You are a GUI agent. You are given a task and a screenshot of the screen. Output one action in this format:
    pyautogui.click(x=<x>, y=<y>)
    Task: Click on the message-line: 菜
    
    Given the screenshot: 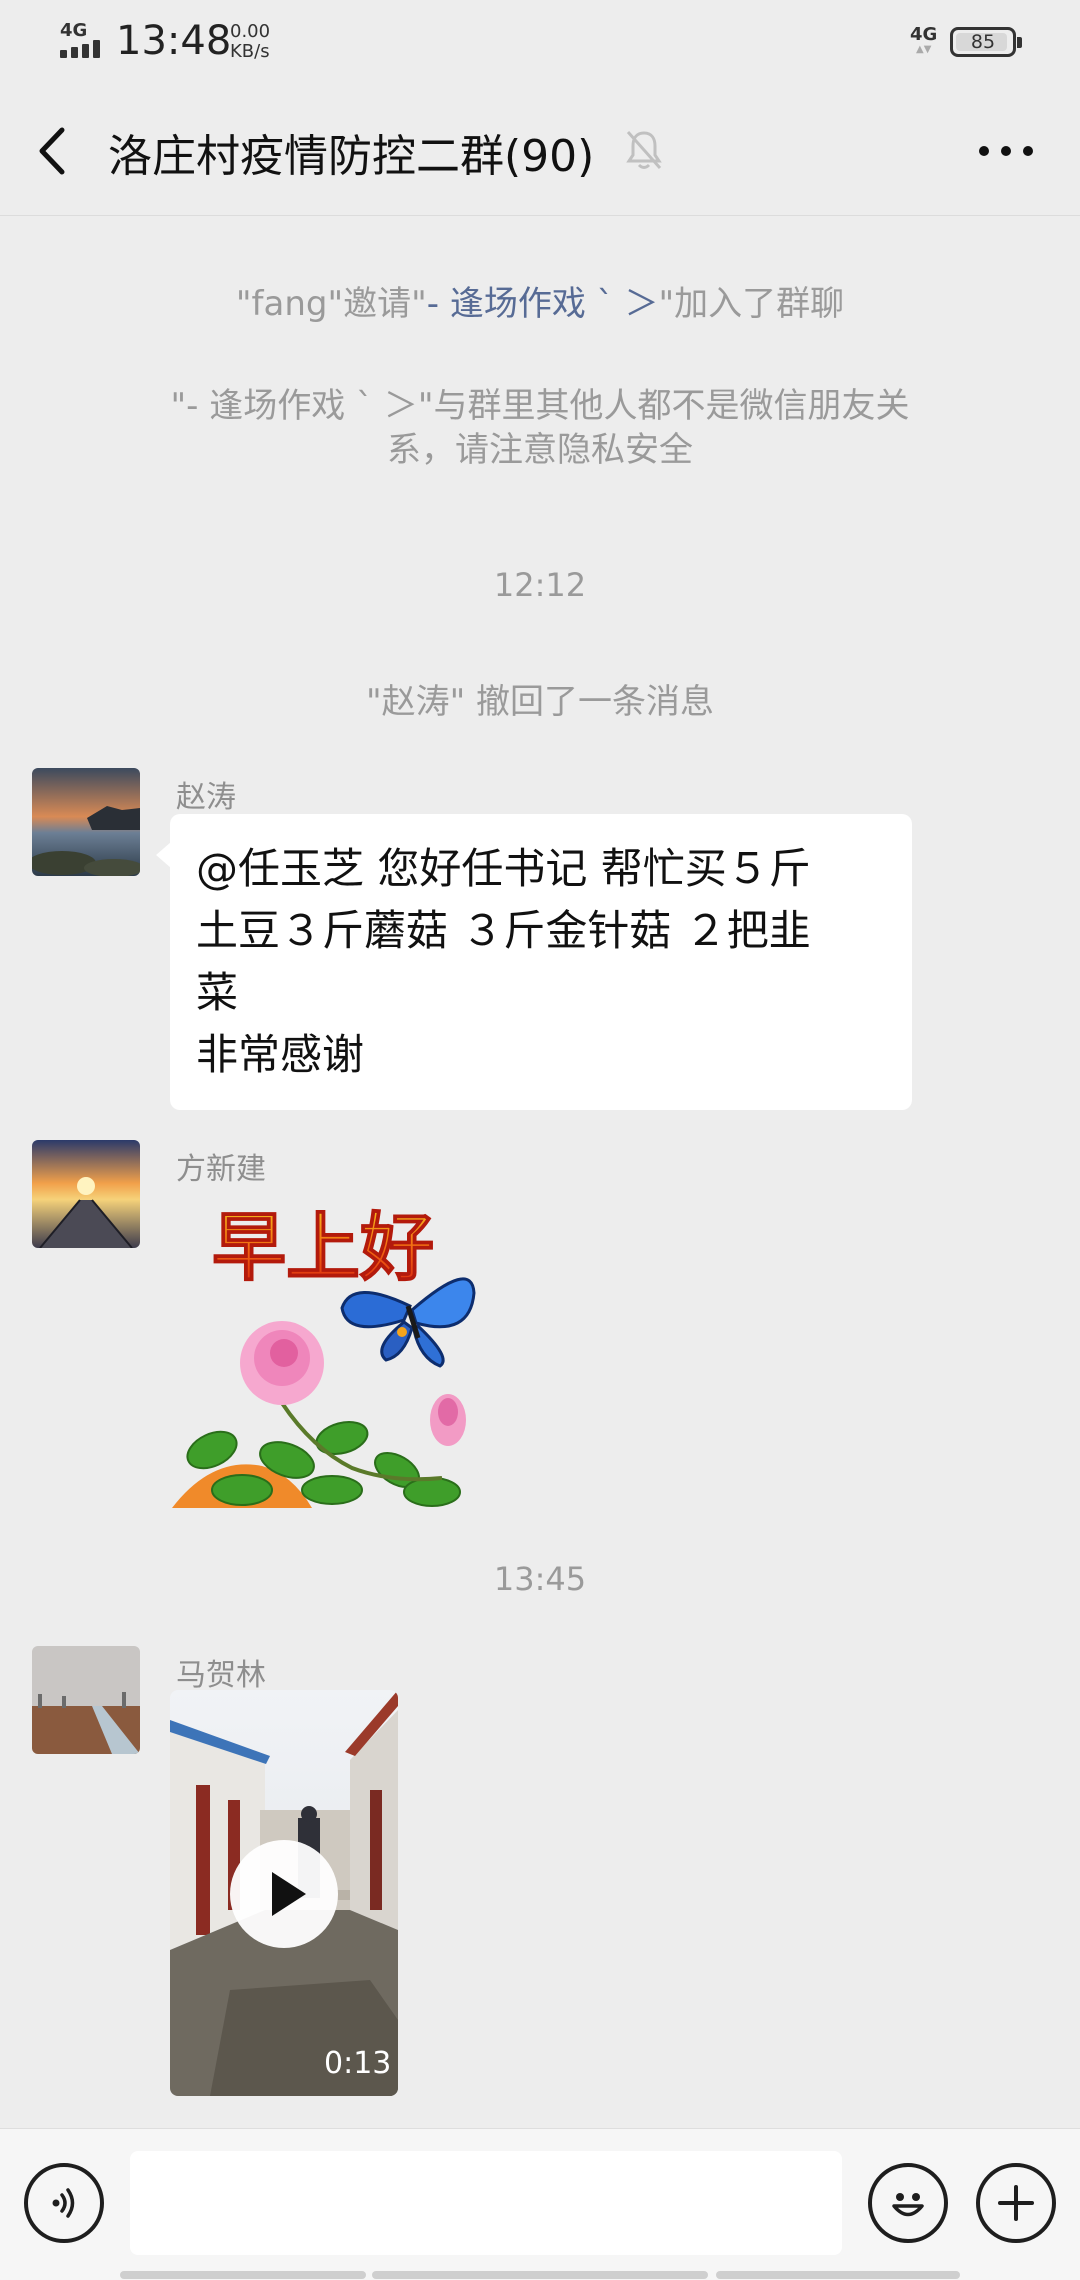 What is the action you would take?
    pyautogui.click(x=217, y=992)
    